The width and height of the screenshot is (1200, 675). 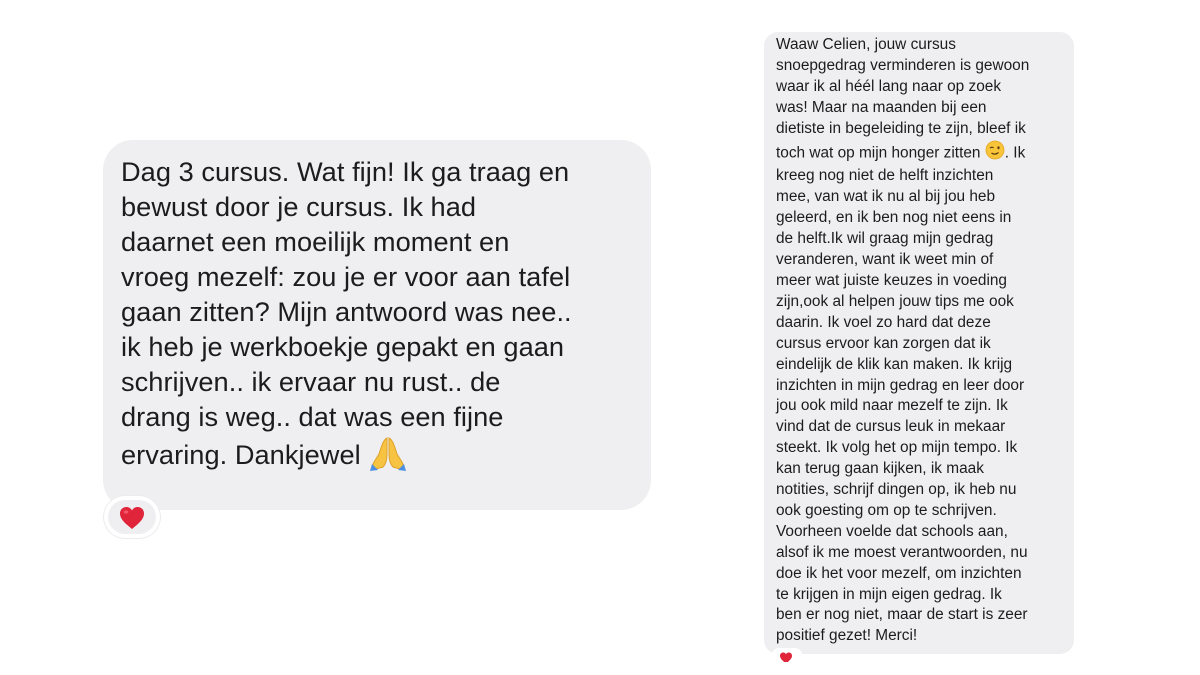 I want to click on folded-hands-icon, so click(x=388, y=457).